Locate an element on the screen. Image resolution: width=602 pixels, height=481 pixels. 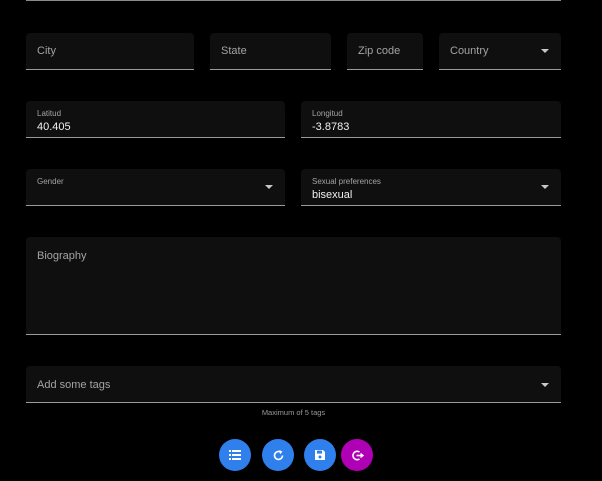
save-icon is located at coordinates (320, 455).